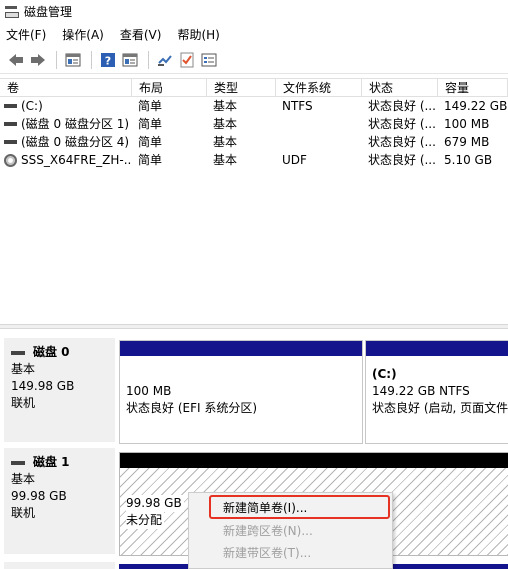  Describe the element at coordinates (149, 391) in the screenshot. I see `partition-size: 100 MB` at that location.